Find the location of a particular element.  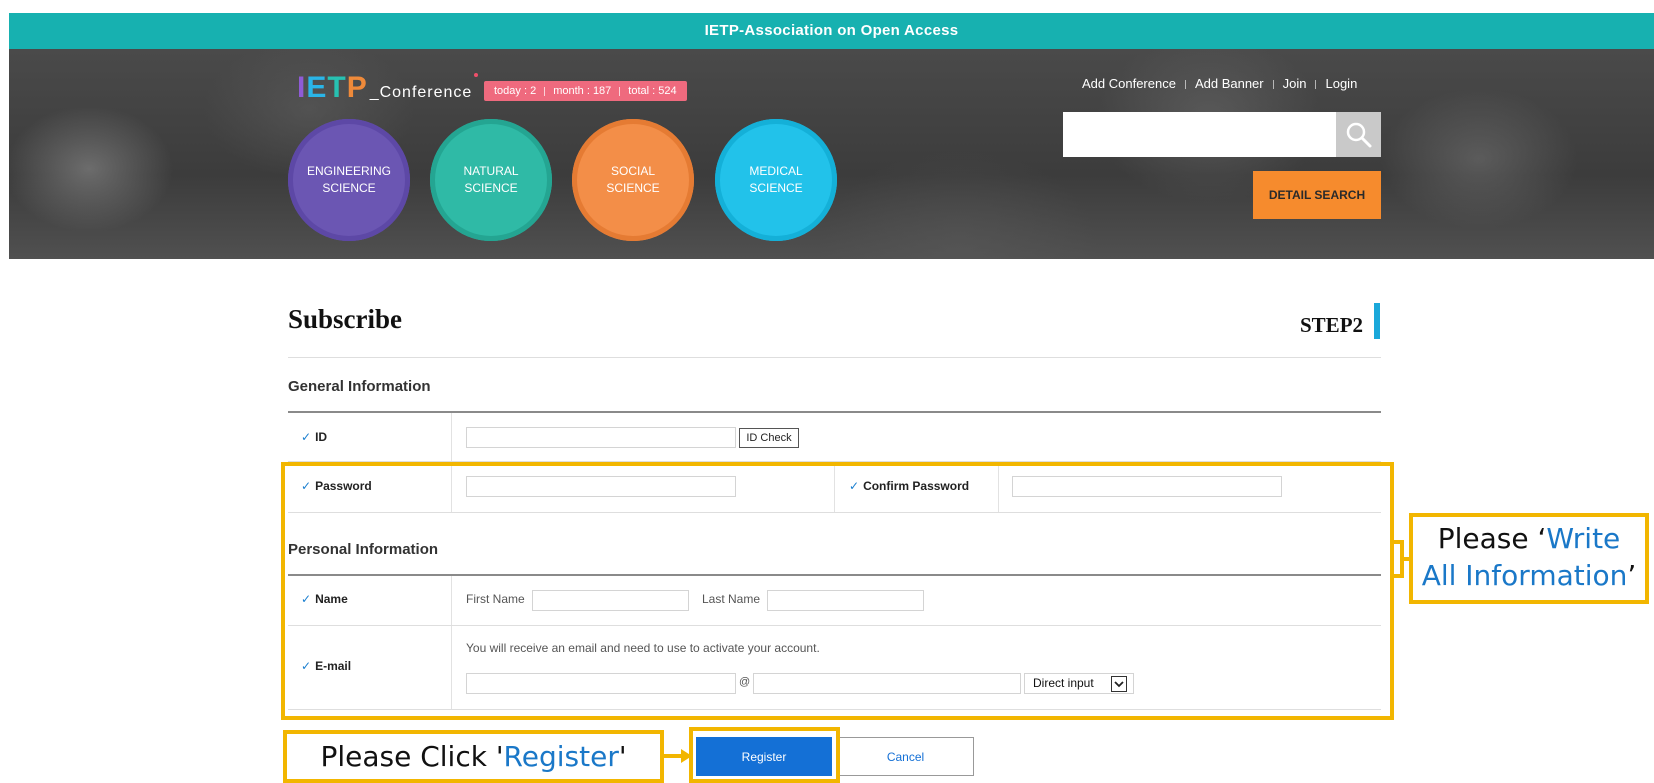

logo-suffix: _Conference is located at coordinates (421, 92).